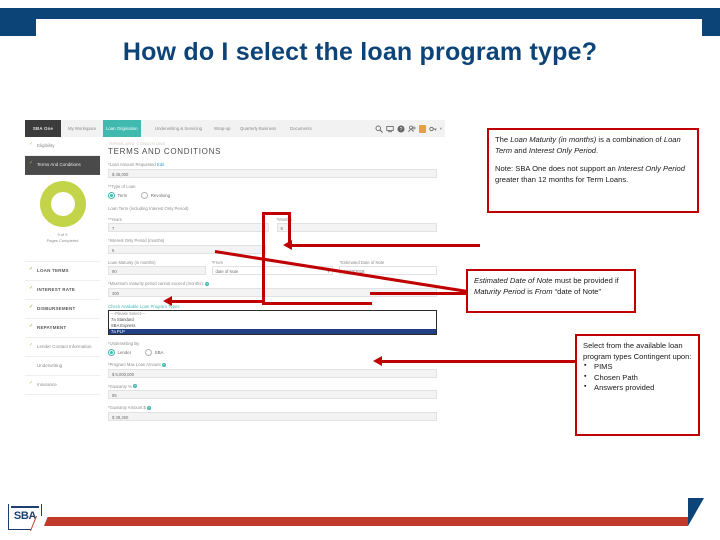 The image size is (720, 540). Describe the element at coordinates (258, 128) in the screenshot. I see `nav-item-quarterly-business: Quarterly Business` at that location.